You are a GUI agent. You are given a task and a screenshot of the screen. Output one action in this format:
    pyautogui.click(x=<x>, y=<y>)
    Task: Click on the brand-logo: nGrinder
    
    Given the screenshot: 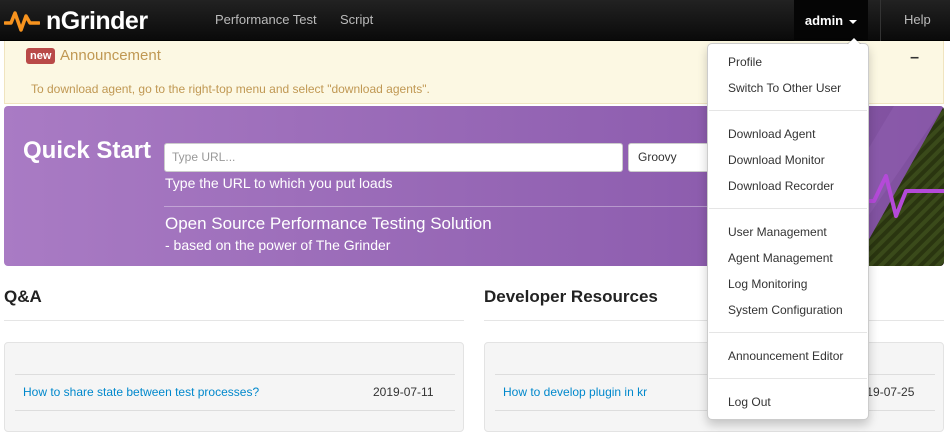 What is the action you would take?
    pyautogui.click(x=76, y=21)
    